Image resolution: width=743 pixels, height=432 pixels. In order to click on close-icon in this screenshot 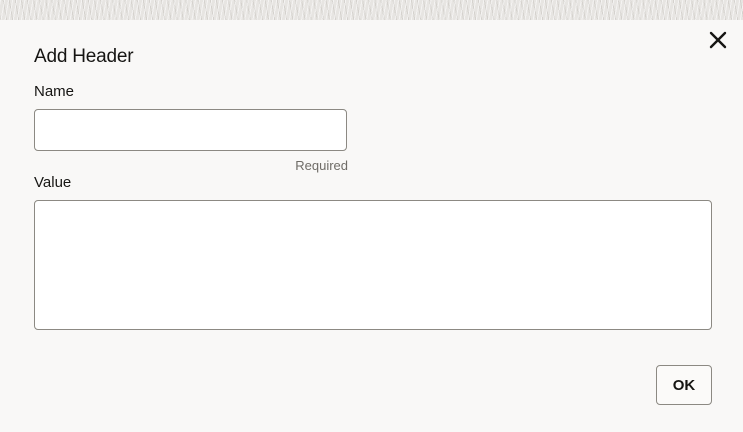, I will do `click(718, 42)`.